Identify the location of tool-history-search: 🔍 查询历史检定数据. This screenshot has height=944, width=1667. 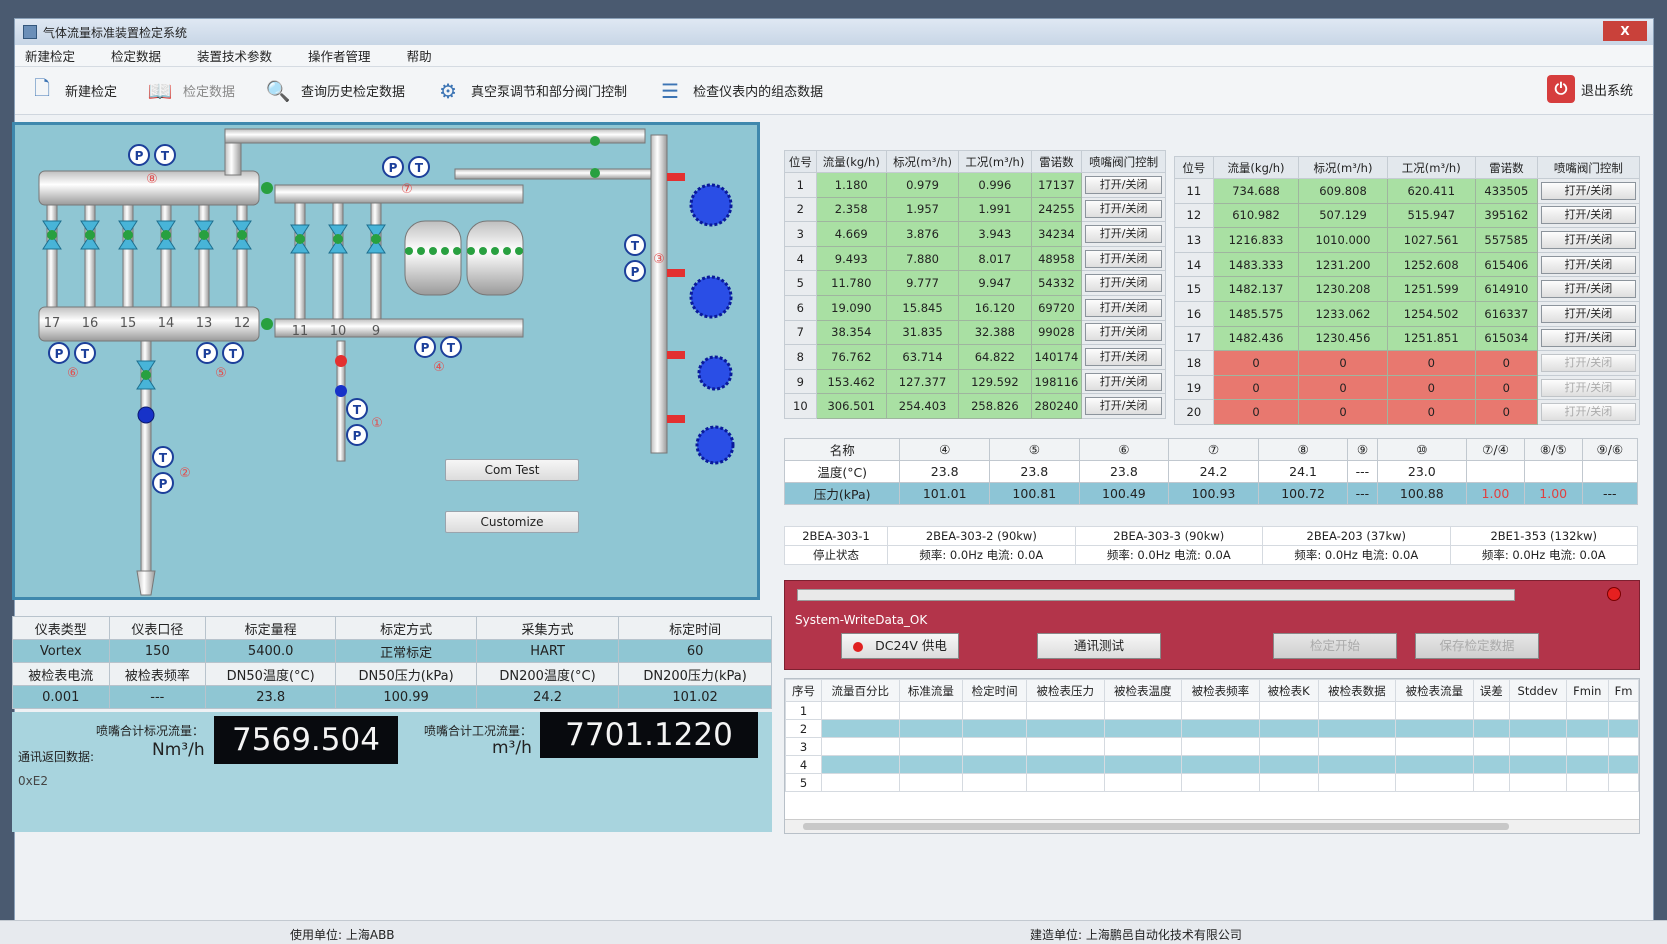
(334, 91).